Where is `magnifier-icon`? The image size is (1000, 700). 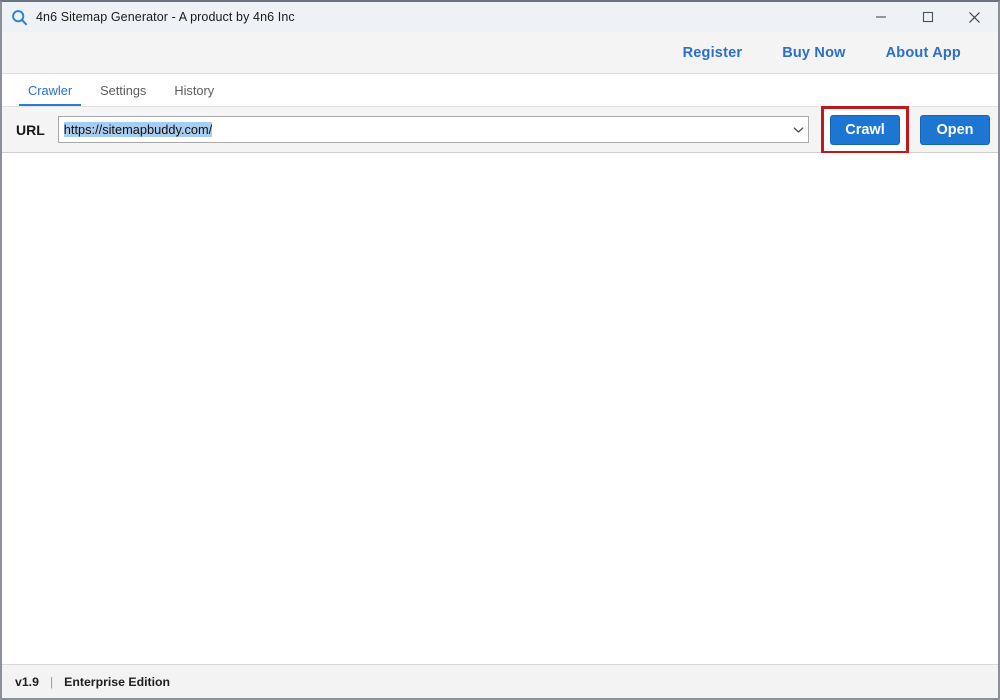 magnifier-icon is located at coordinates (19, 17).